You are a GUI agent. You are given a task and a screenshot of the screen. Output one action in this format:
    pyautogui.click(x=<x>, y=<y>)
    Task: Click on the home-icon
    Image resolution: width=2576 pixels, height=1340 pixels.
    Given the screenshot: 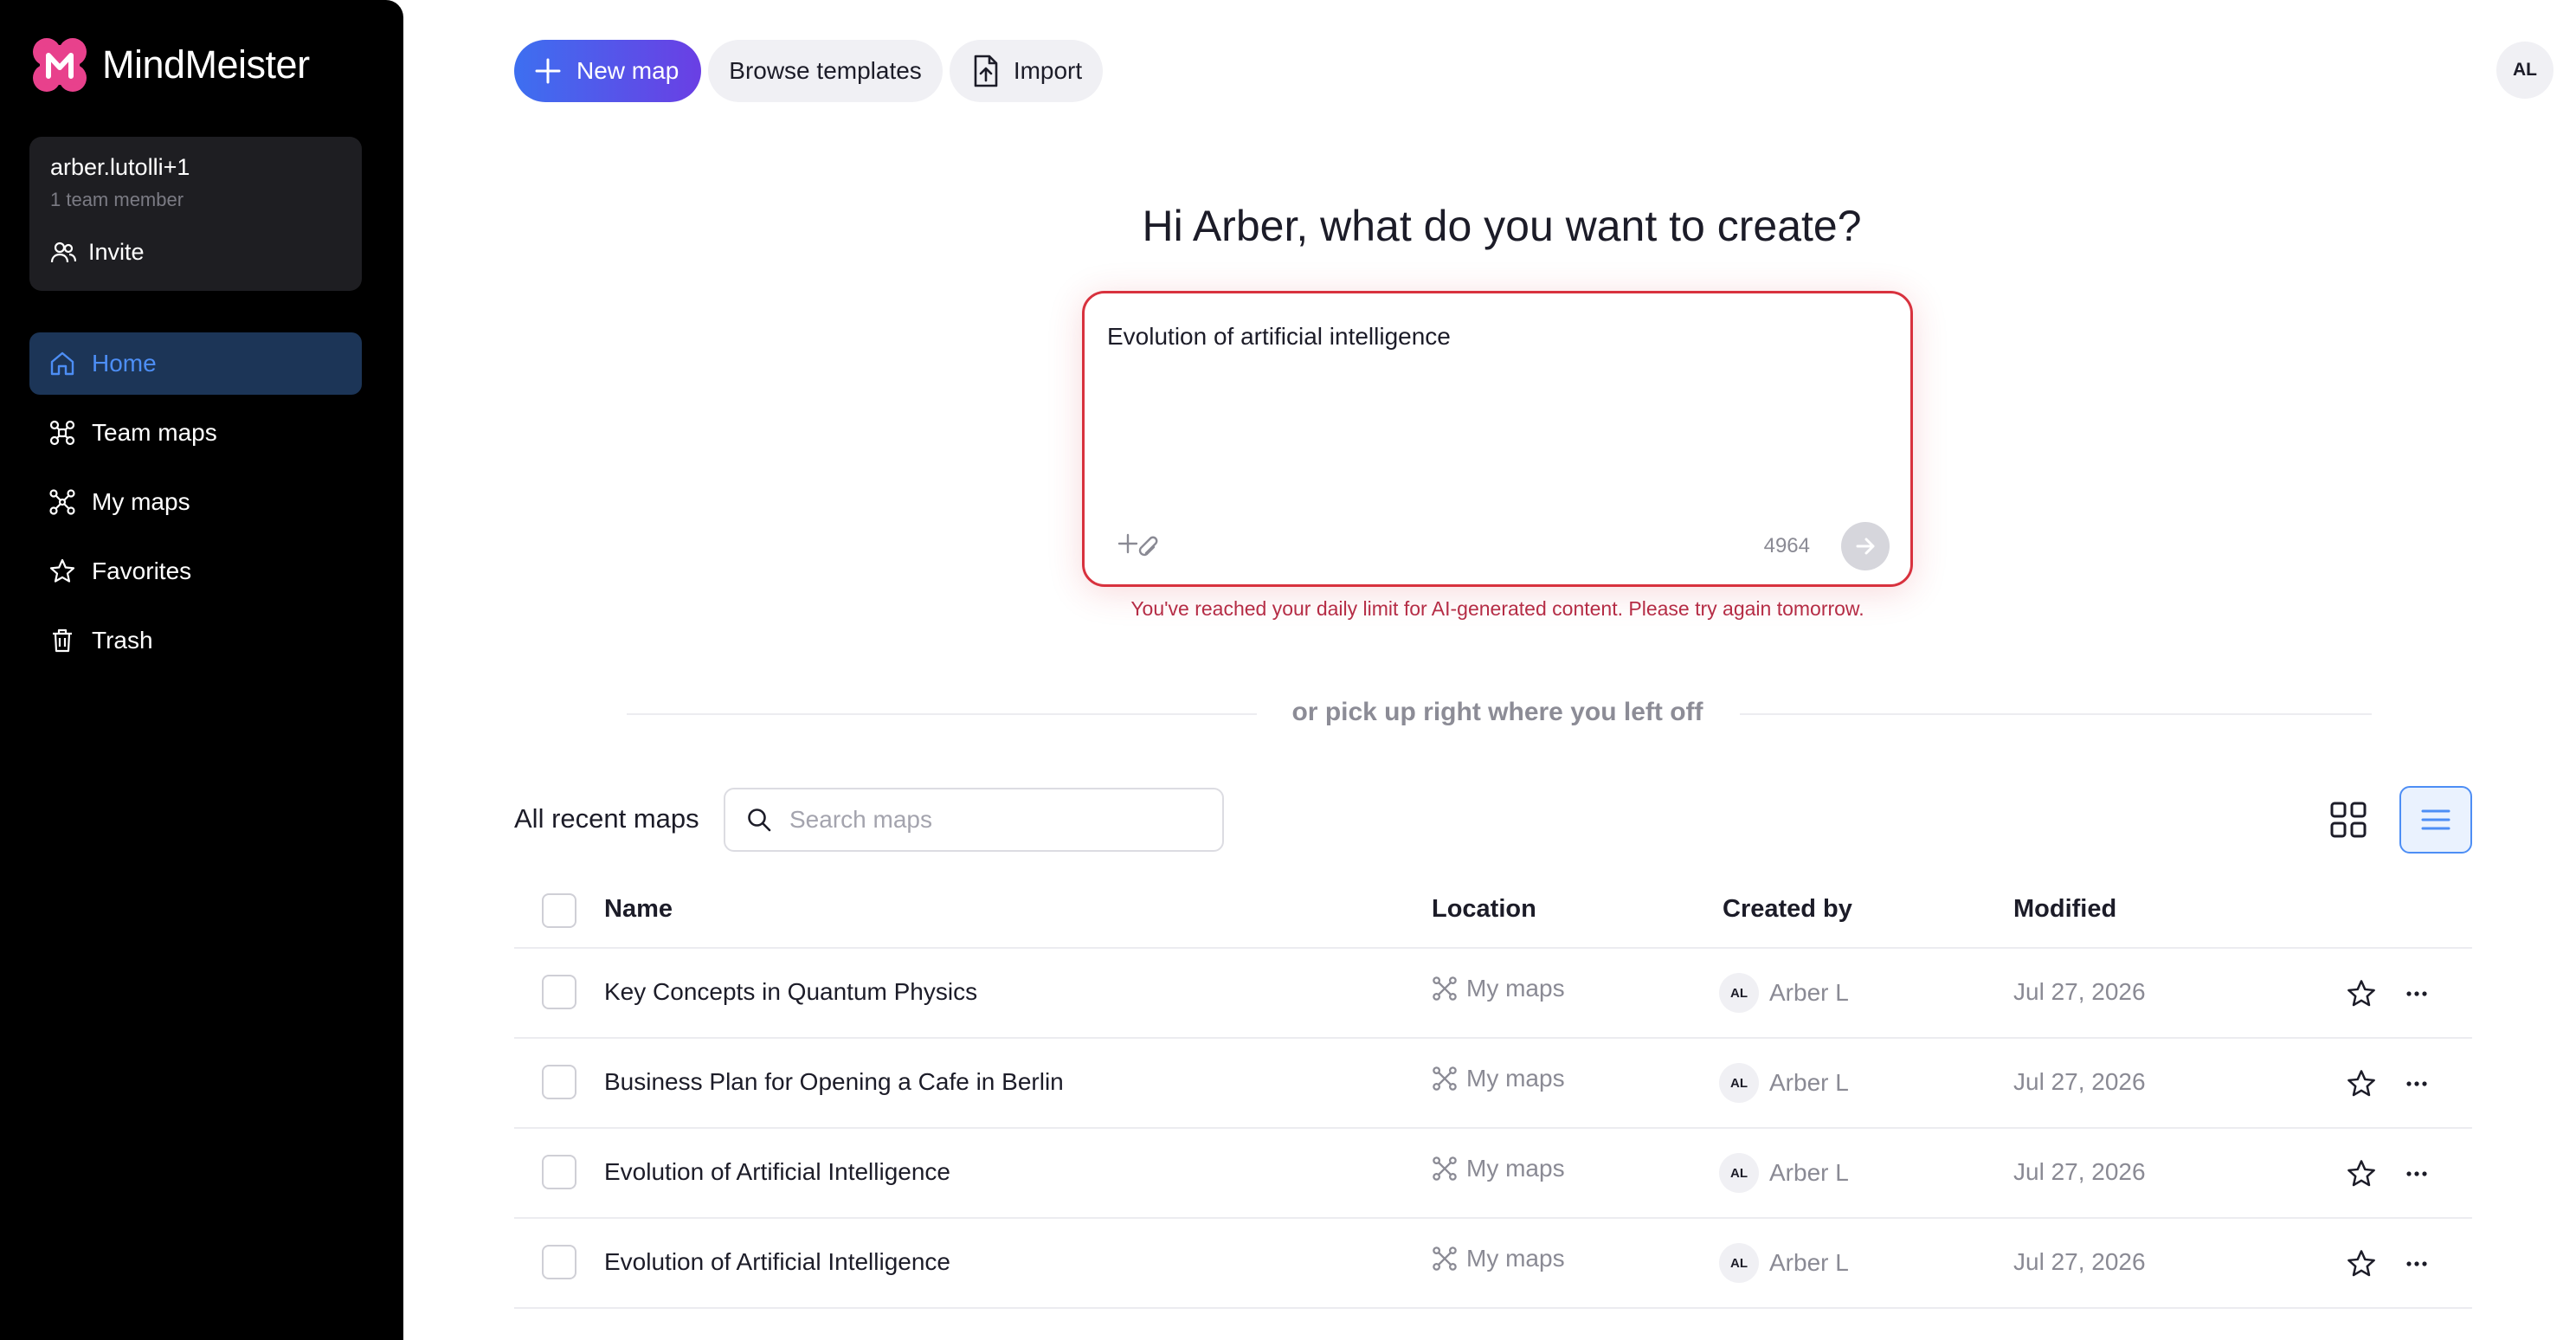 What is the action you would take?
    pyautogui.click(x=62, y=363)
    